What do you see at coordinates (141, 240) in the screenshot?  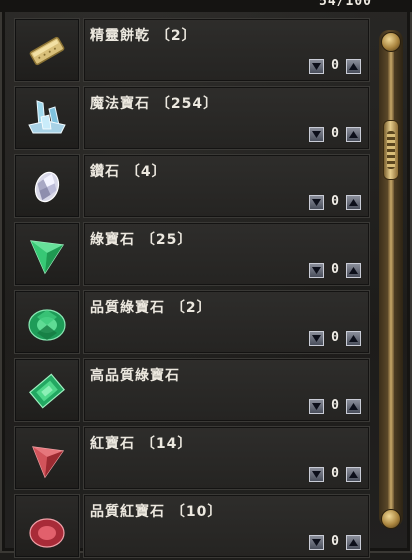 I see `item-name: 綠寶石 〔25〕` at bounding box center [141, 240].